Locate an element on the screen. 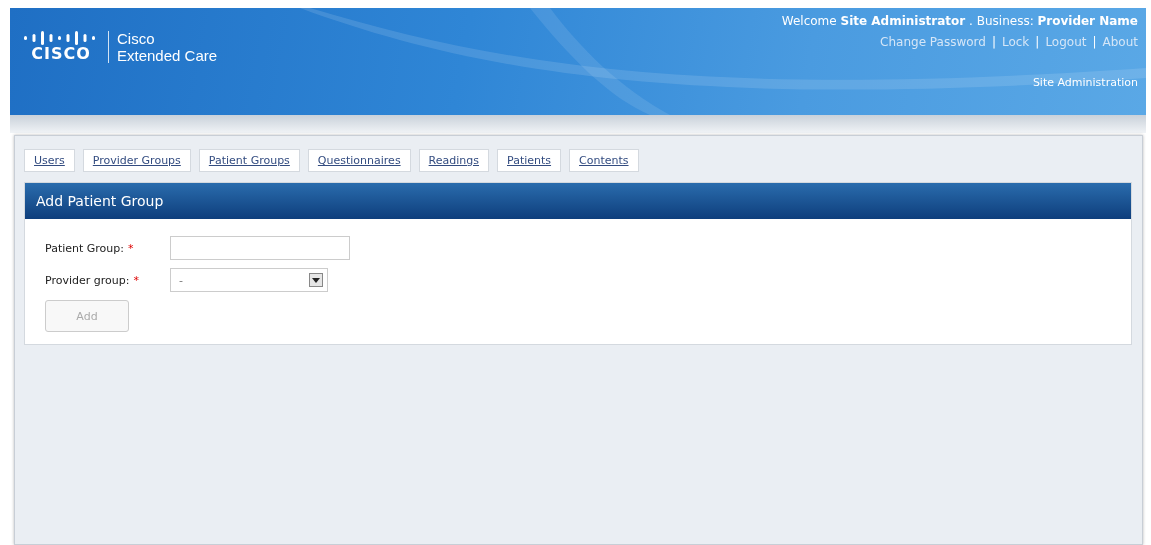 This screenshot has height=545, width=1151. nav-tab: Questionnaires is located at coordinates (359, 160).